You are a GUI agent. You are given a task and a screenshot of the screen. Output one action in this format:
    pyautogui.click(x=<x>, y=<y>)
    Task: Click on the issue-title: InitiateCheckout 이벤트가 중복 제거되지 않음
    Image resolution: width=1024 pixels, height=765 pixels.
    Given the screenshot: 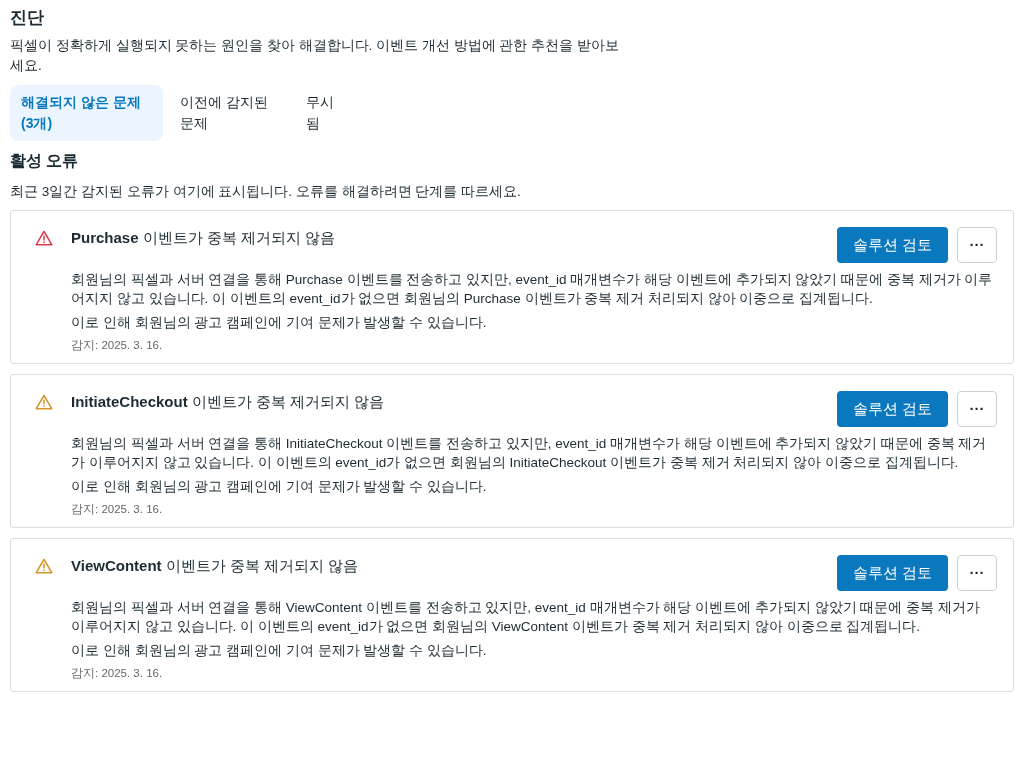 What is the action you would take?
    pyautogui.click(x=228, y=402)
    